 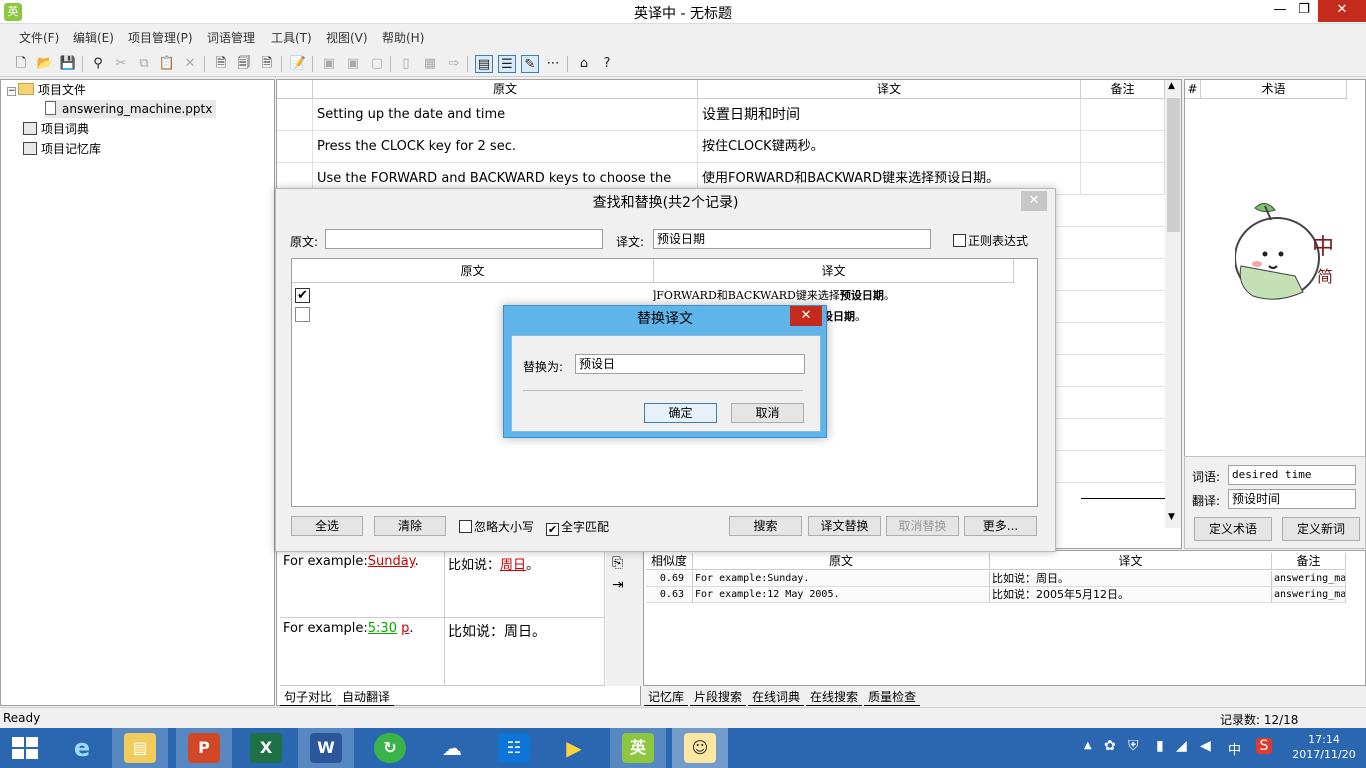 What do you see at coordinates (1292, 499) in the screenshot?
I see `translation-input: 预设时间` at bounding box center [1292, 499].